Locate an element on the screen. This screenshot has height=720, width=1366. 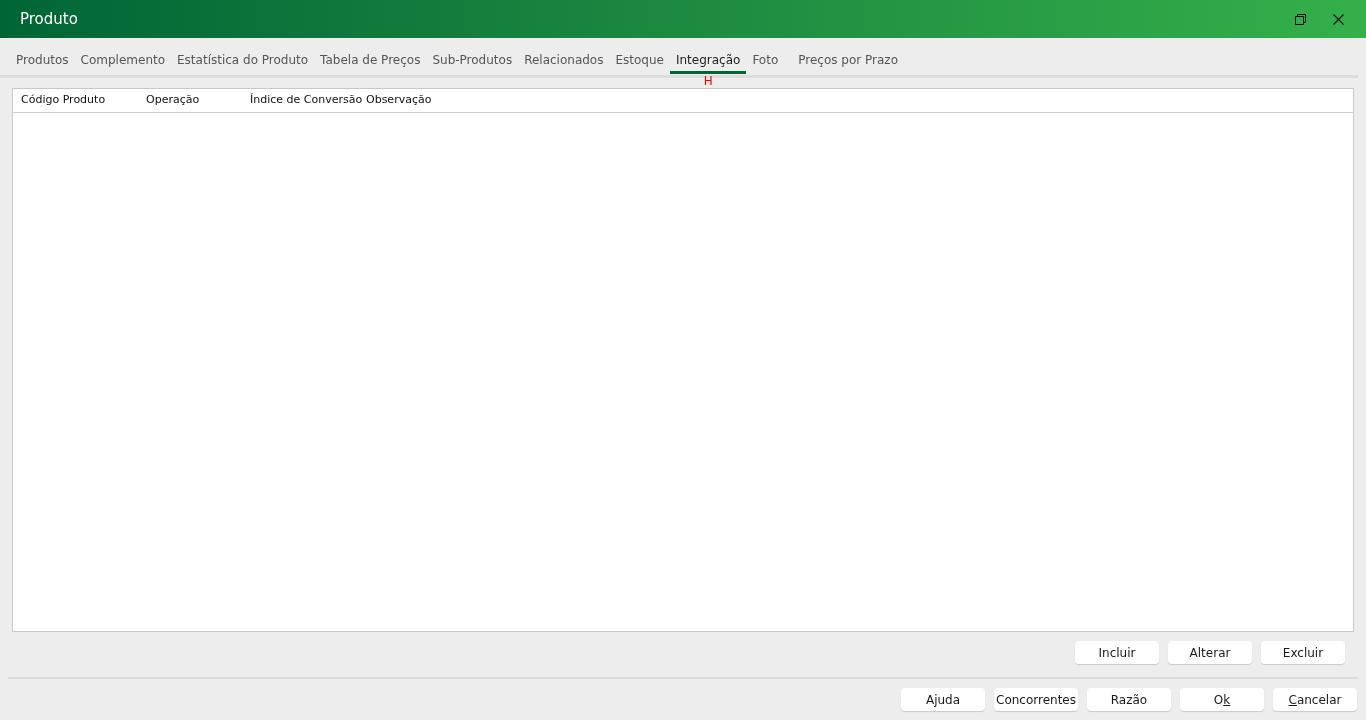
column-header: Índice de Conversão is located at coordinates (308, 100).